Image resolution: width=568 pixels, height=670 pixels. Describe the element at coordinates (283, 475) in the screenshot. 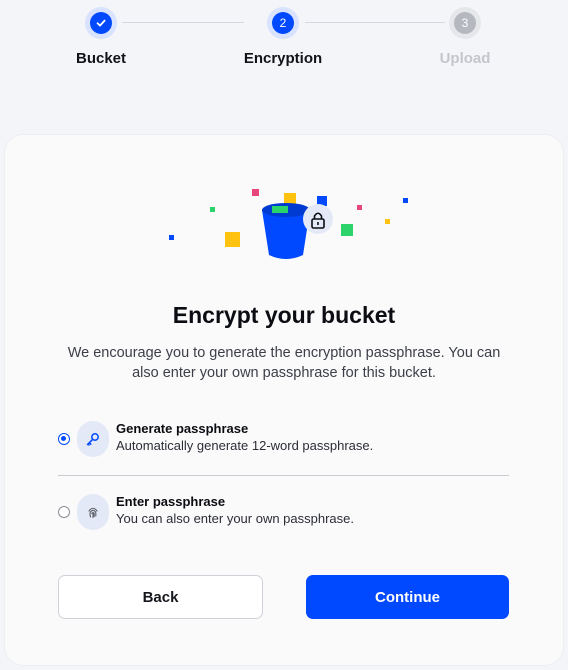

I see `options-divider` at that location.